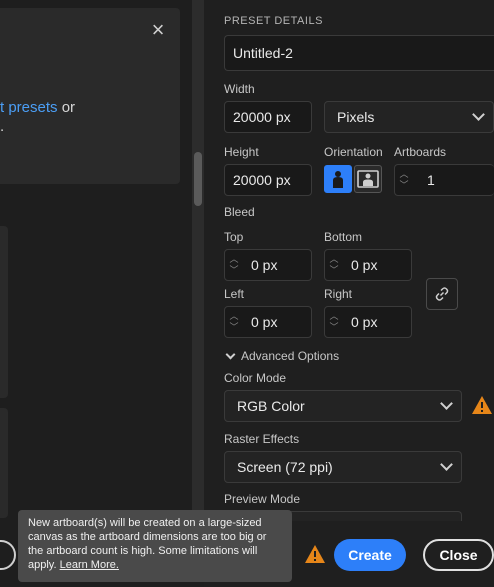 This screenshot has height=587, width=494. Describe the element at coordinates (343, 237) in the screenshot. I see `bleed-bottom-label: Bottom` at that location.